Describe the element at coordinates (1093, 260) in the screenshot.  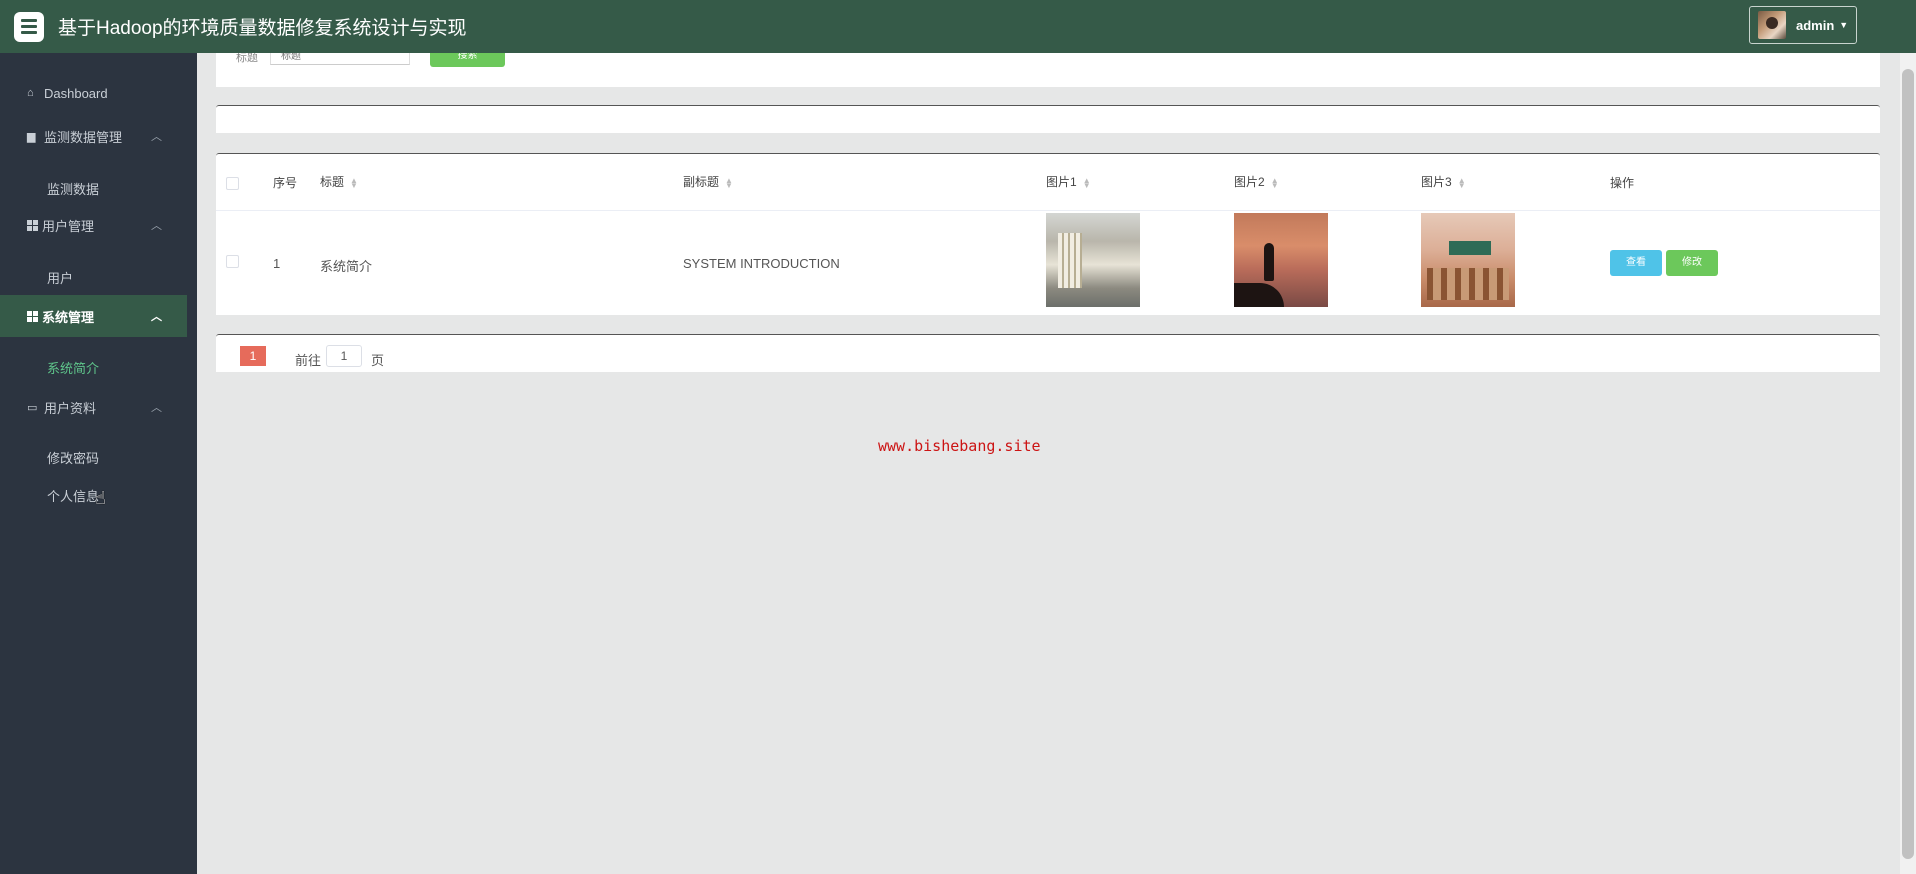
I see `cell-image-interior` at that location.